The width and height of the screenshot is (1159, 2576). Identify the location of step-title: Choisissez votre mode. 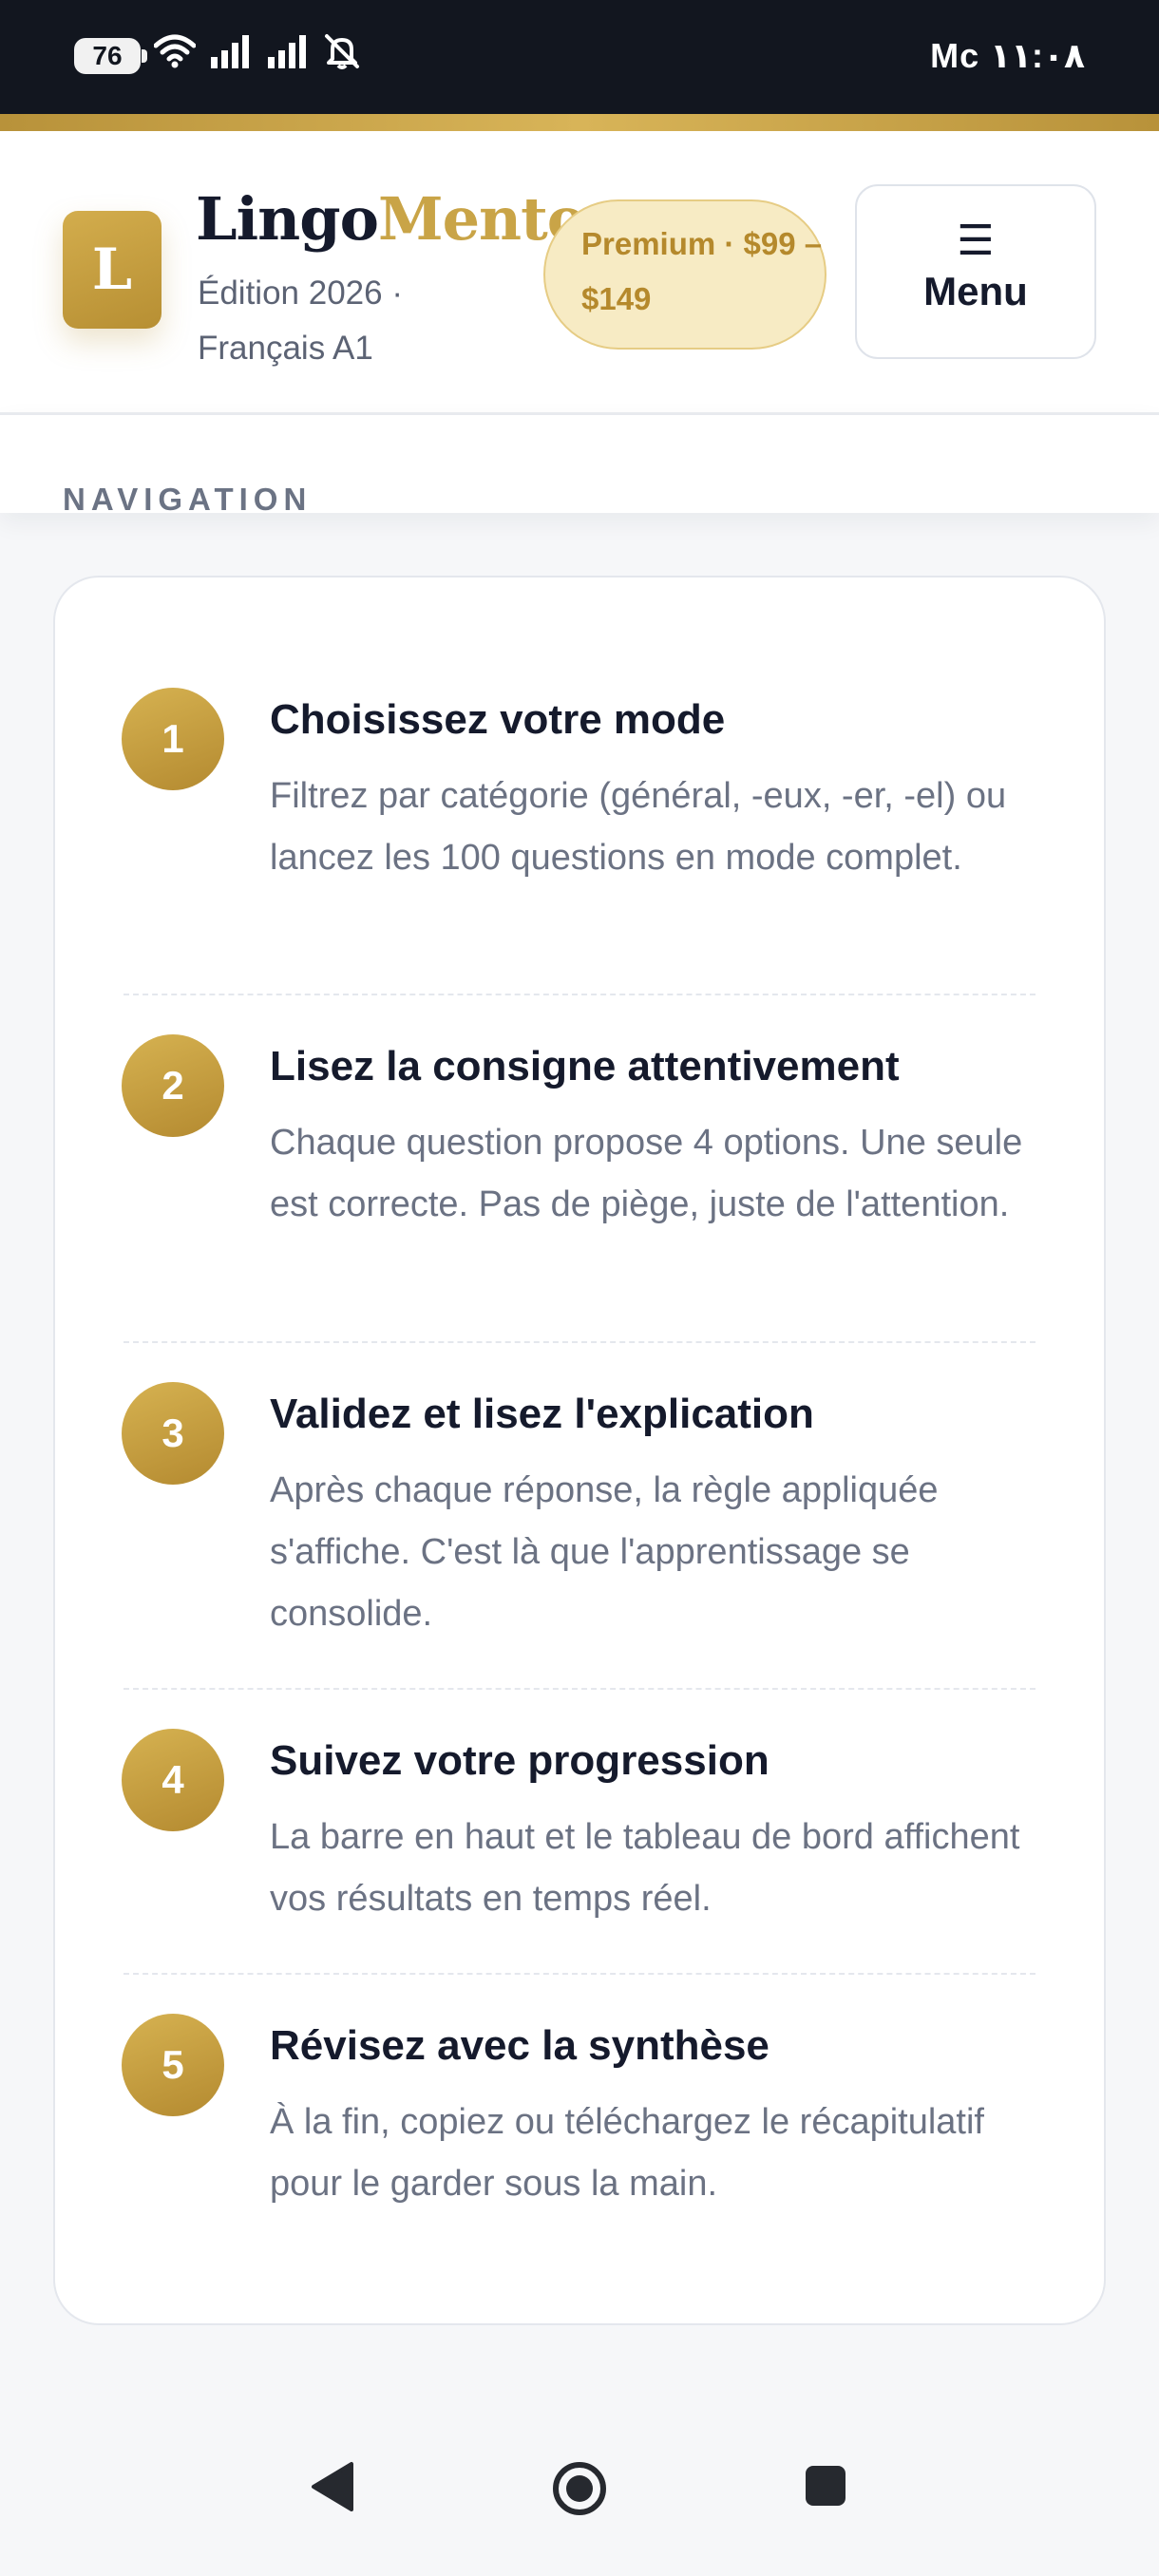
(498, 719).